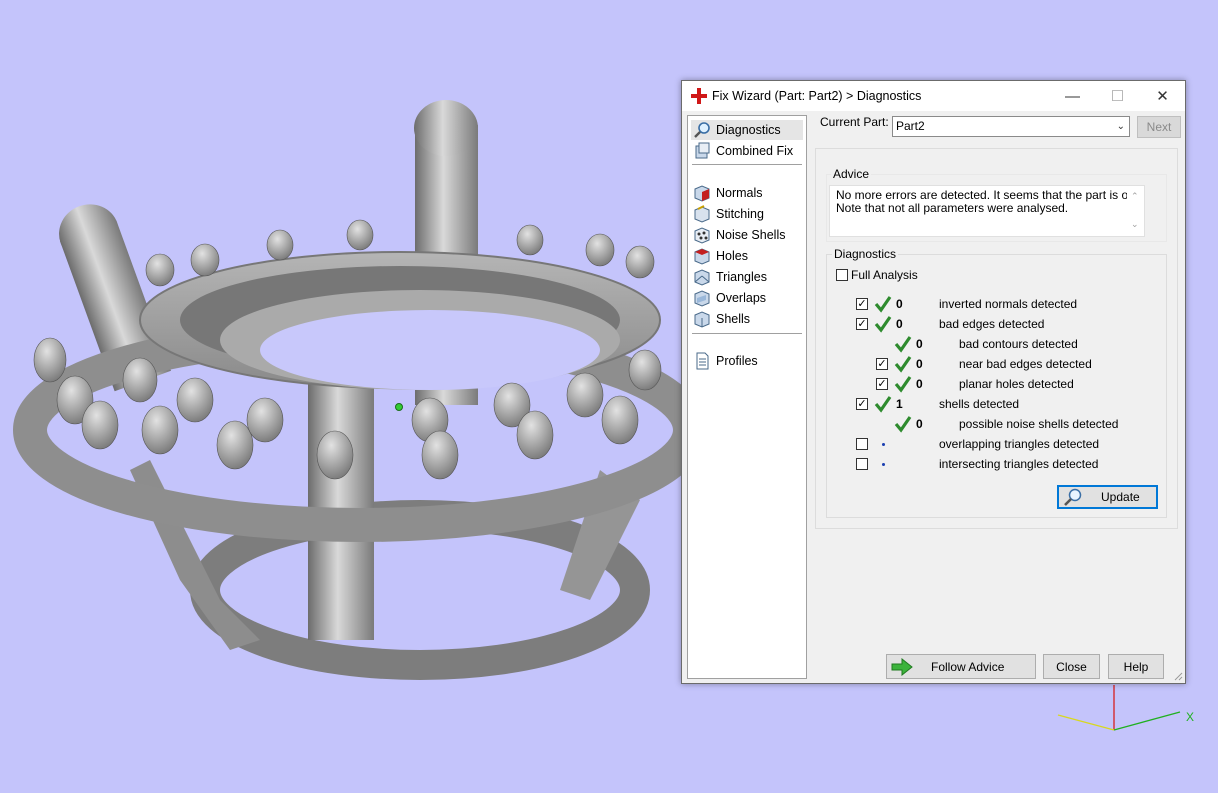  Describe the element at coordinates (862, 464) in the screenshot. I see `intersecting-triangles-checkbox` at that location.